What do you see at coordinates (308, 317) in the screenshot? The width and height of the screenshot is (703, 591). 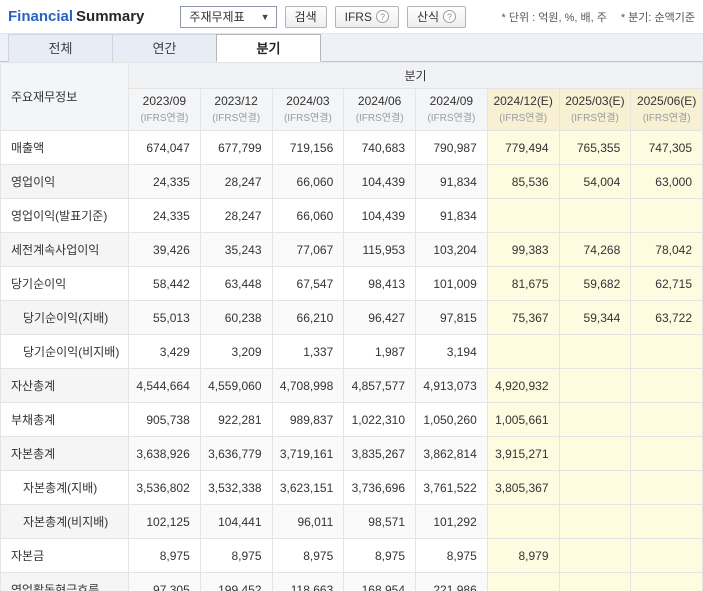 I see `value-cell: 66,210` at bounding box center [308, 317].